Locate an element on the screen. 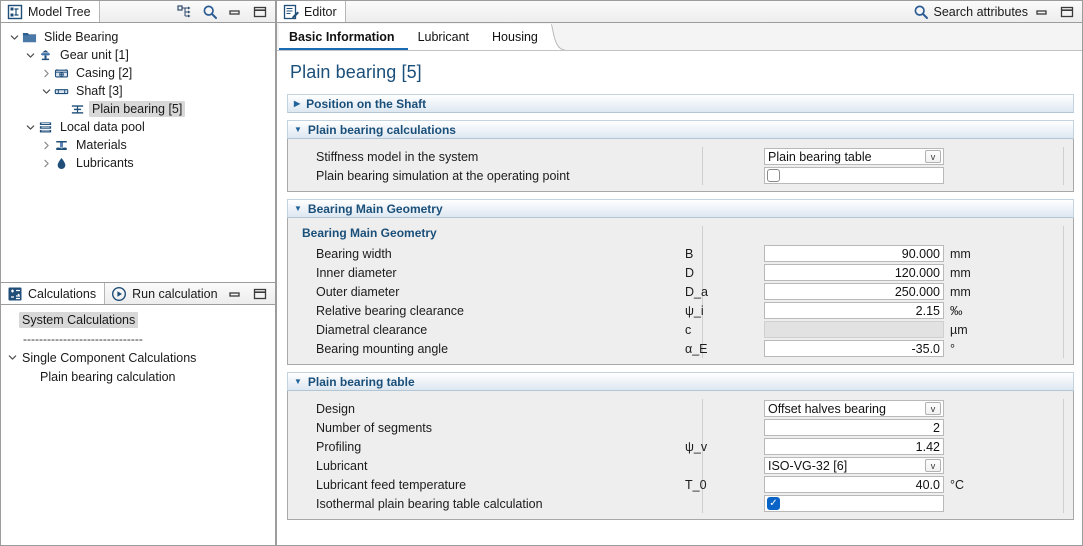 This screenshot has height=546, width=1083. data-pool-icon is located at coordinates (45, 127).